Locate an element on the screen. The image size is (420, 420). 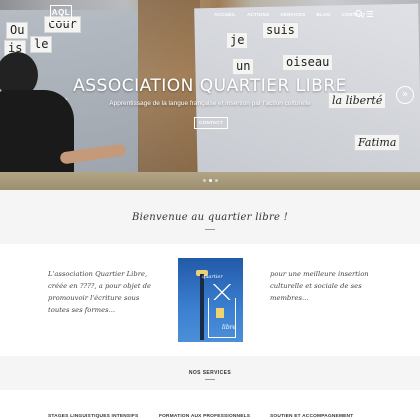
association-poster-image: quartier libre is located at coordinates (210, 300).